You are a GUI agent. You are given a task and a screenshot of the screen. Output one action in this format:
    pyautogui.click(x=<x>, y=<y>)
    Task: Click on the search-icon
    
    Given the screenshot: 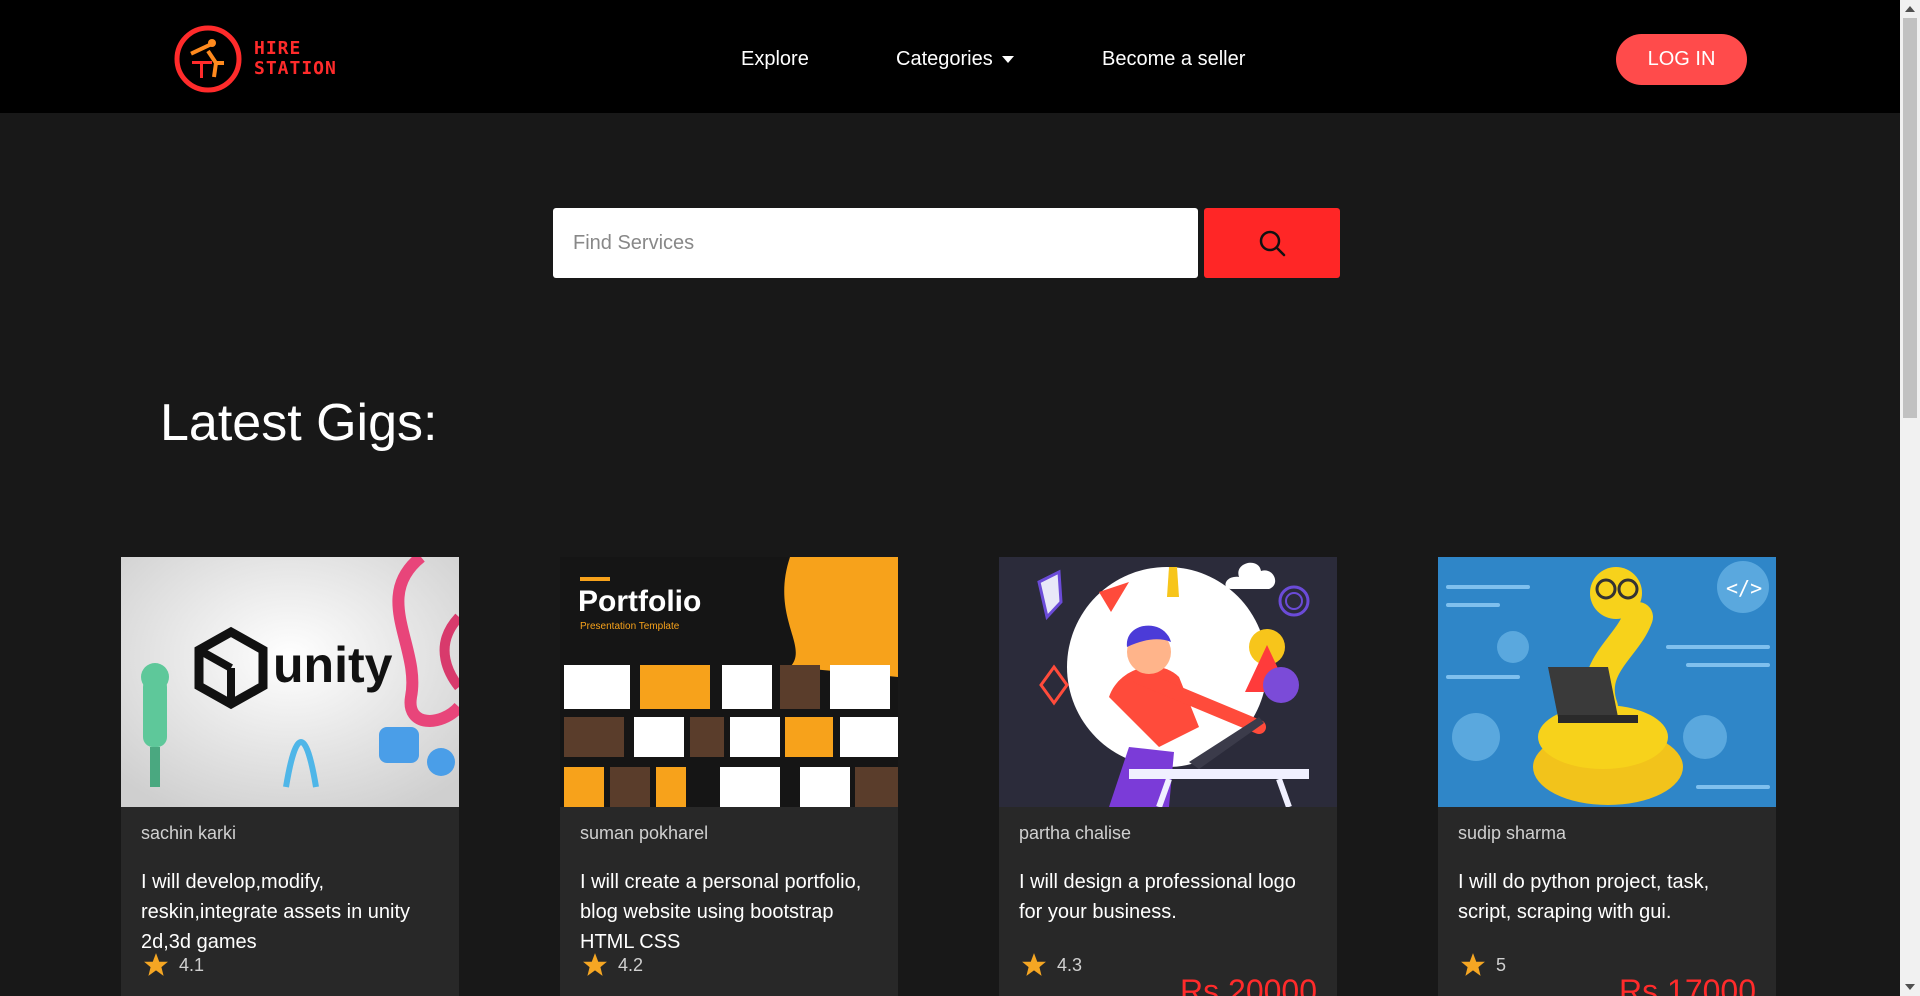 What is the action you would take?
    pyautogui.click(x=1272, y=243)
    